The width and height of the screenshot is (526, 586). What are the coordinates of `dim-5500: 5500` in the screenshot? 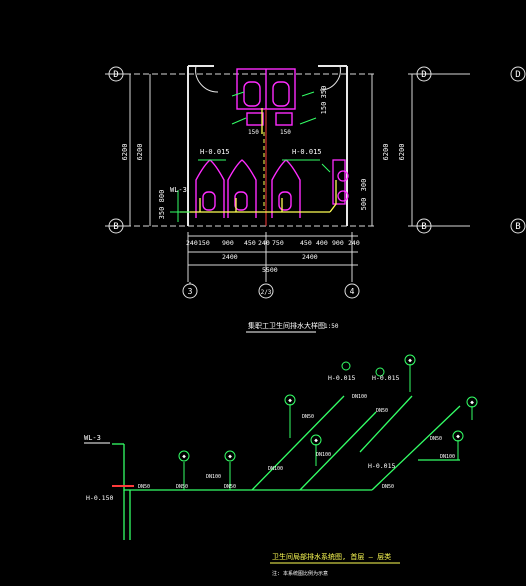 It's located at (270, 270).